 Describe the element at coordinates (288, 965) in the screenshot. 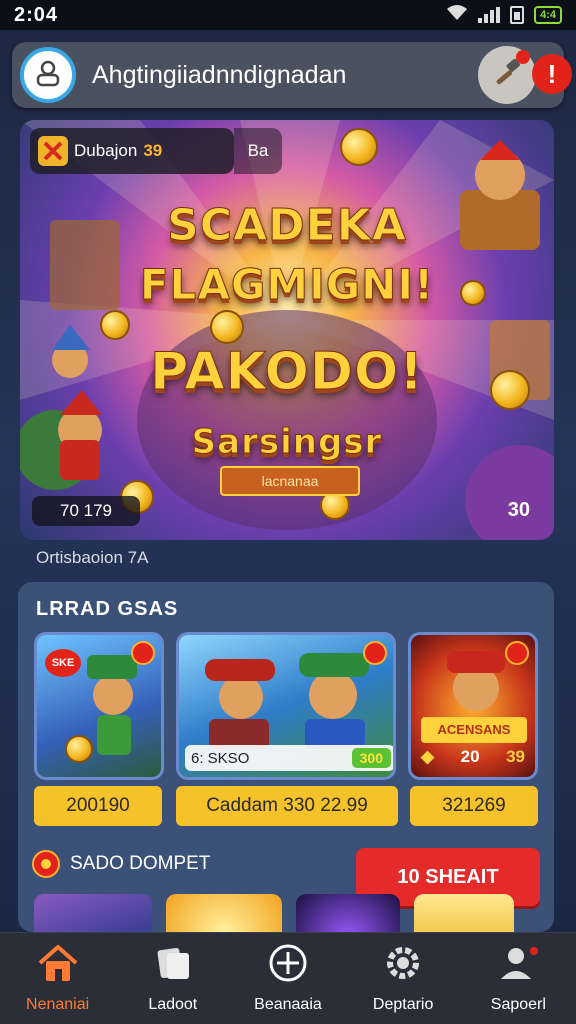

I see `plus-circle-icon` at that location.